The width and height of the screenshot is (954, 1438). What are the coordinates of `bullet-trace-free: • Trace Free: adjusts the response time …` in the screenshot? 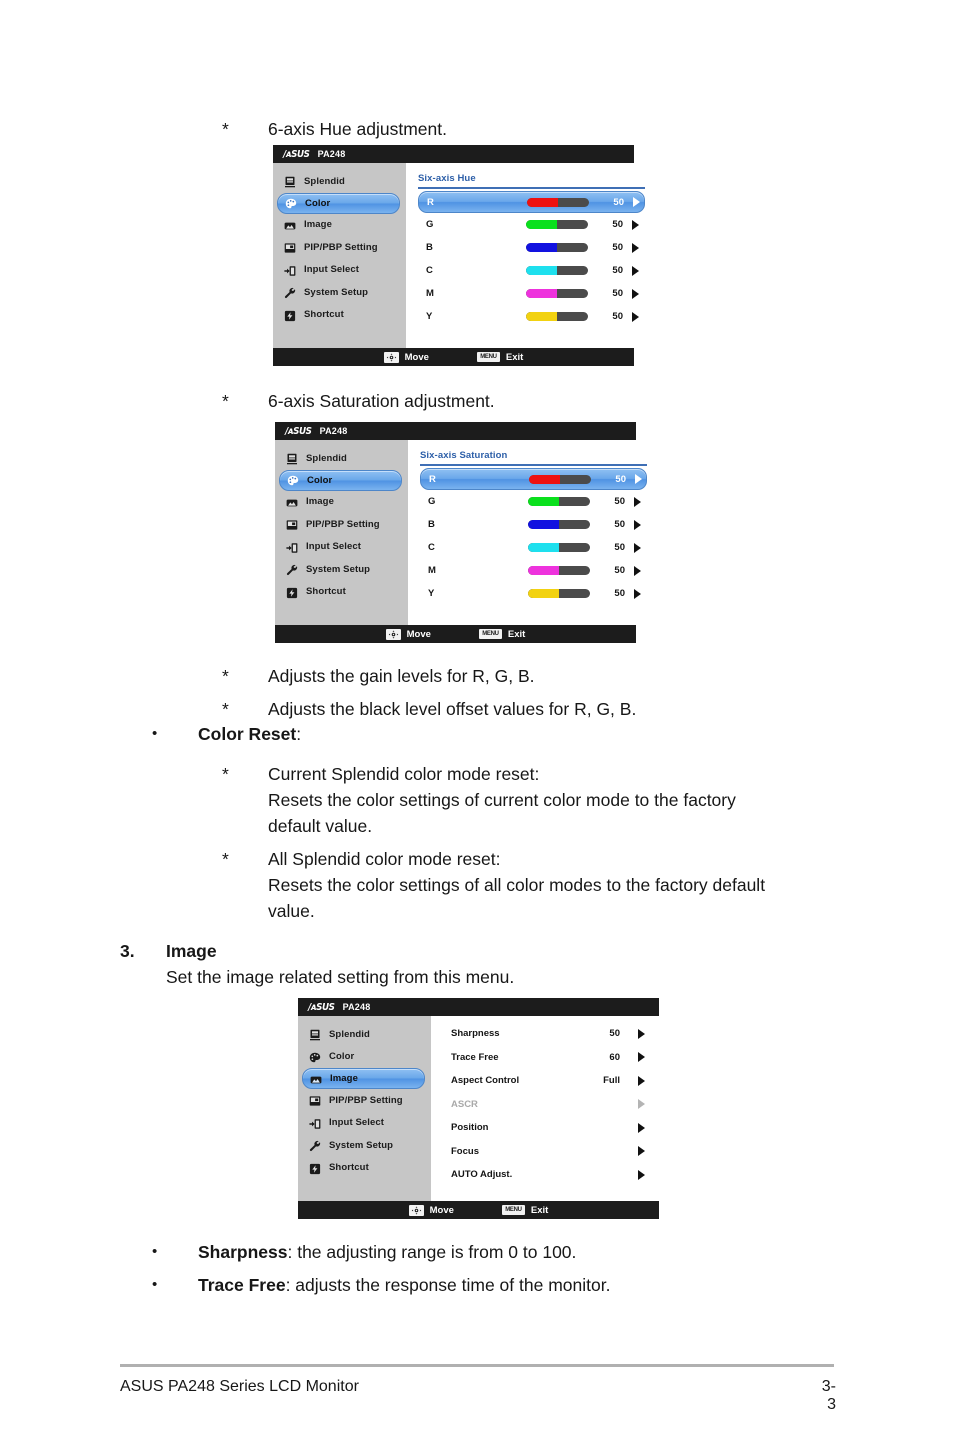 It's located at (502, 1285).